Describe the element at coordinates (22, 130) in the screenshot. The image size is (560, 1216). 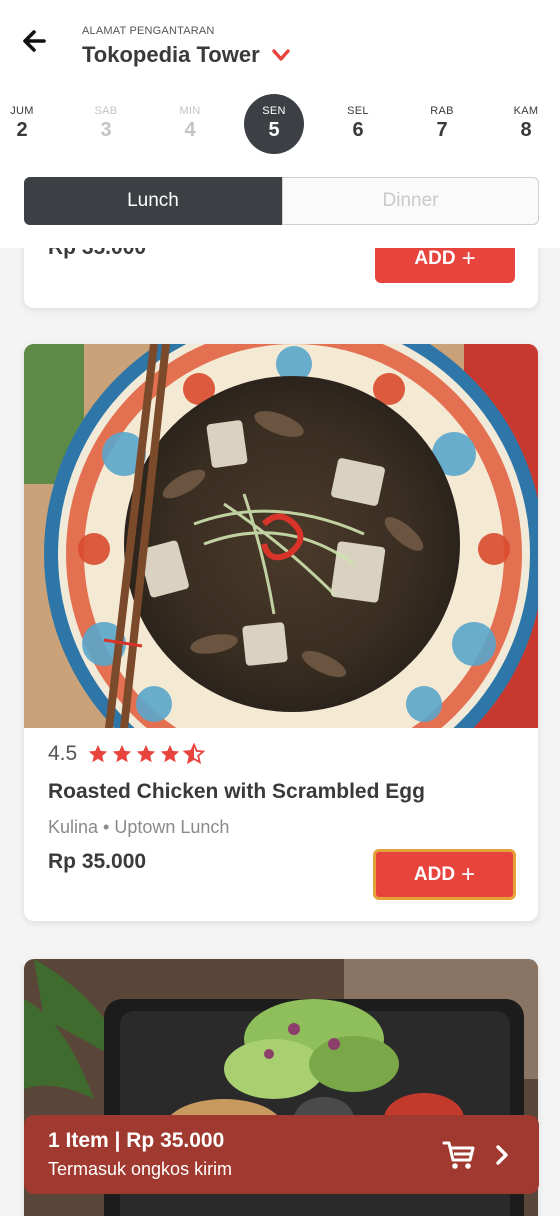
I see `day-date: 2` at that location.